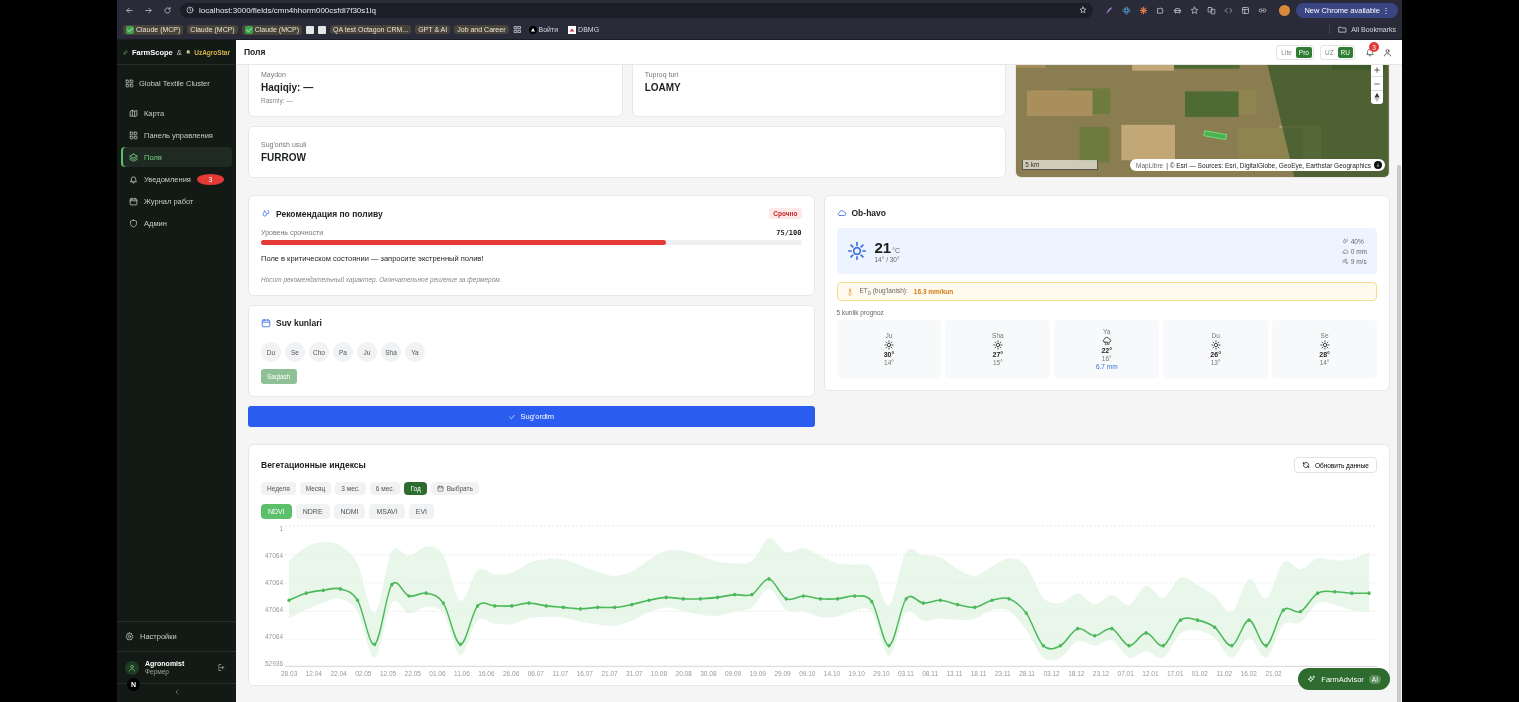 This screenshot has width=1519, height=702. What do you see at coordinates (129, 83) in the screenshot?
I see `building-icon` at bounding box center [129, 83].